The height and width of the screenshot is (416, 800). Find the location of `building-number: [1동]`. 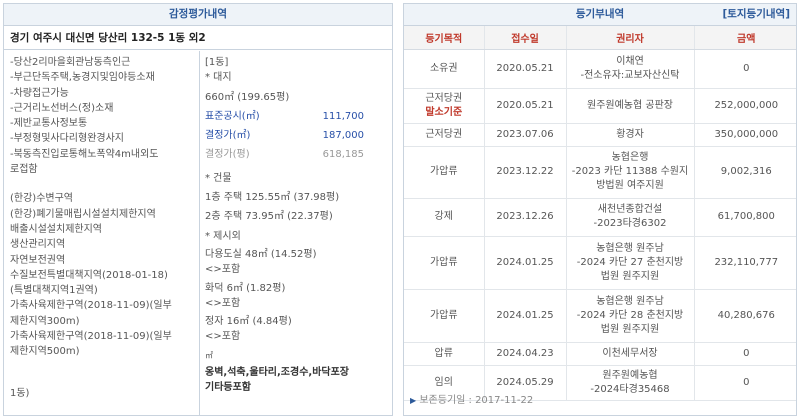

building-number: [1동] is located at coordinates (217, 62).